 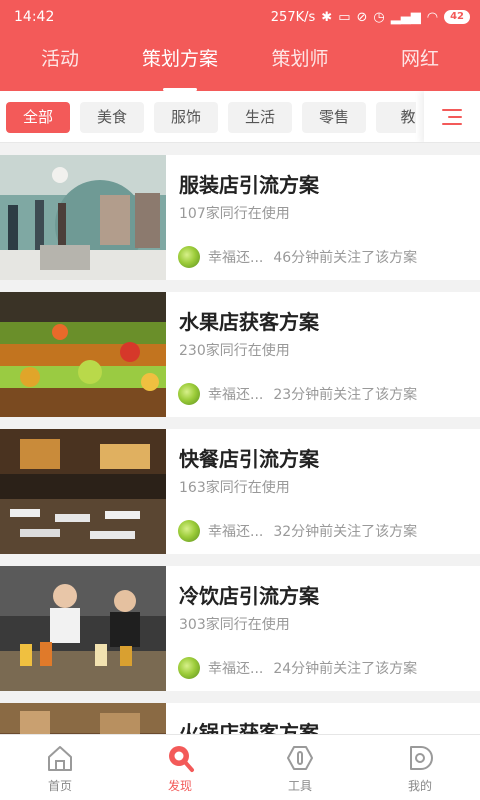 What do you see at coordinates (370, 17) in the screenshot?
I see `status-icons: 257K/s ✱ ▭ ⊘ ◷ ▂▄▆ ◠ 42` at bounding box center [370, 17].